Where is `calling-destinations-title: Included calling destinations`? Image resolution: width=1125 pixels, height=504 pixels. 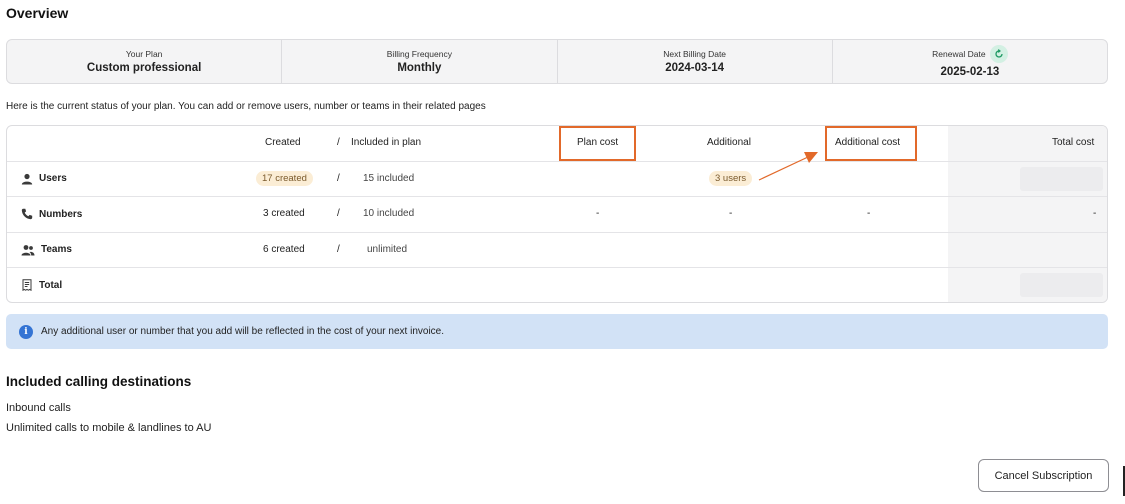
calling-destinations-title: Included calling destinations is located at coordinates (99, 381).